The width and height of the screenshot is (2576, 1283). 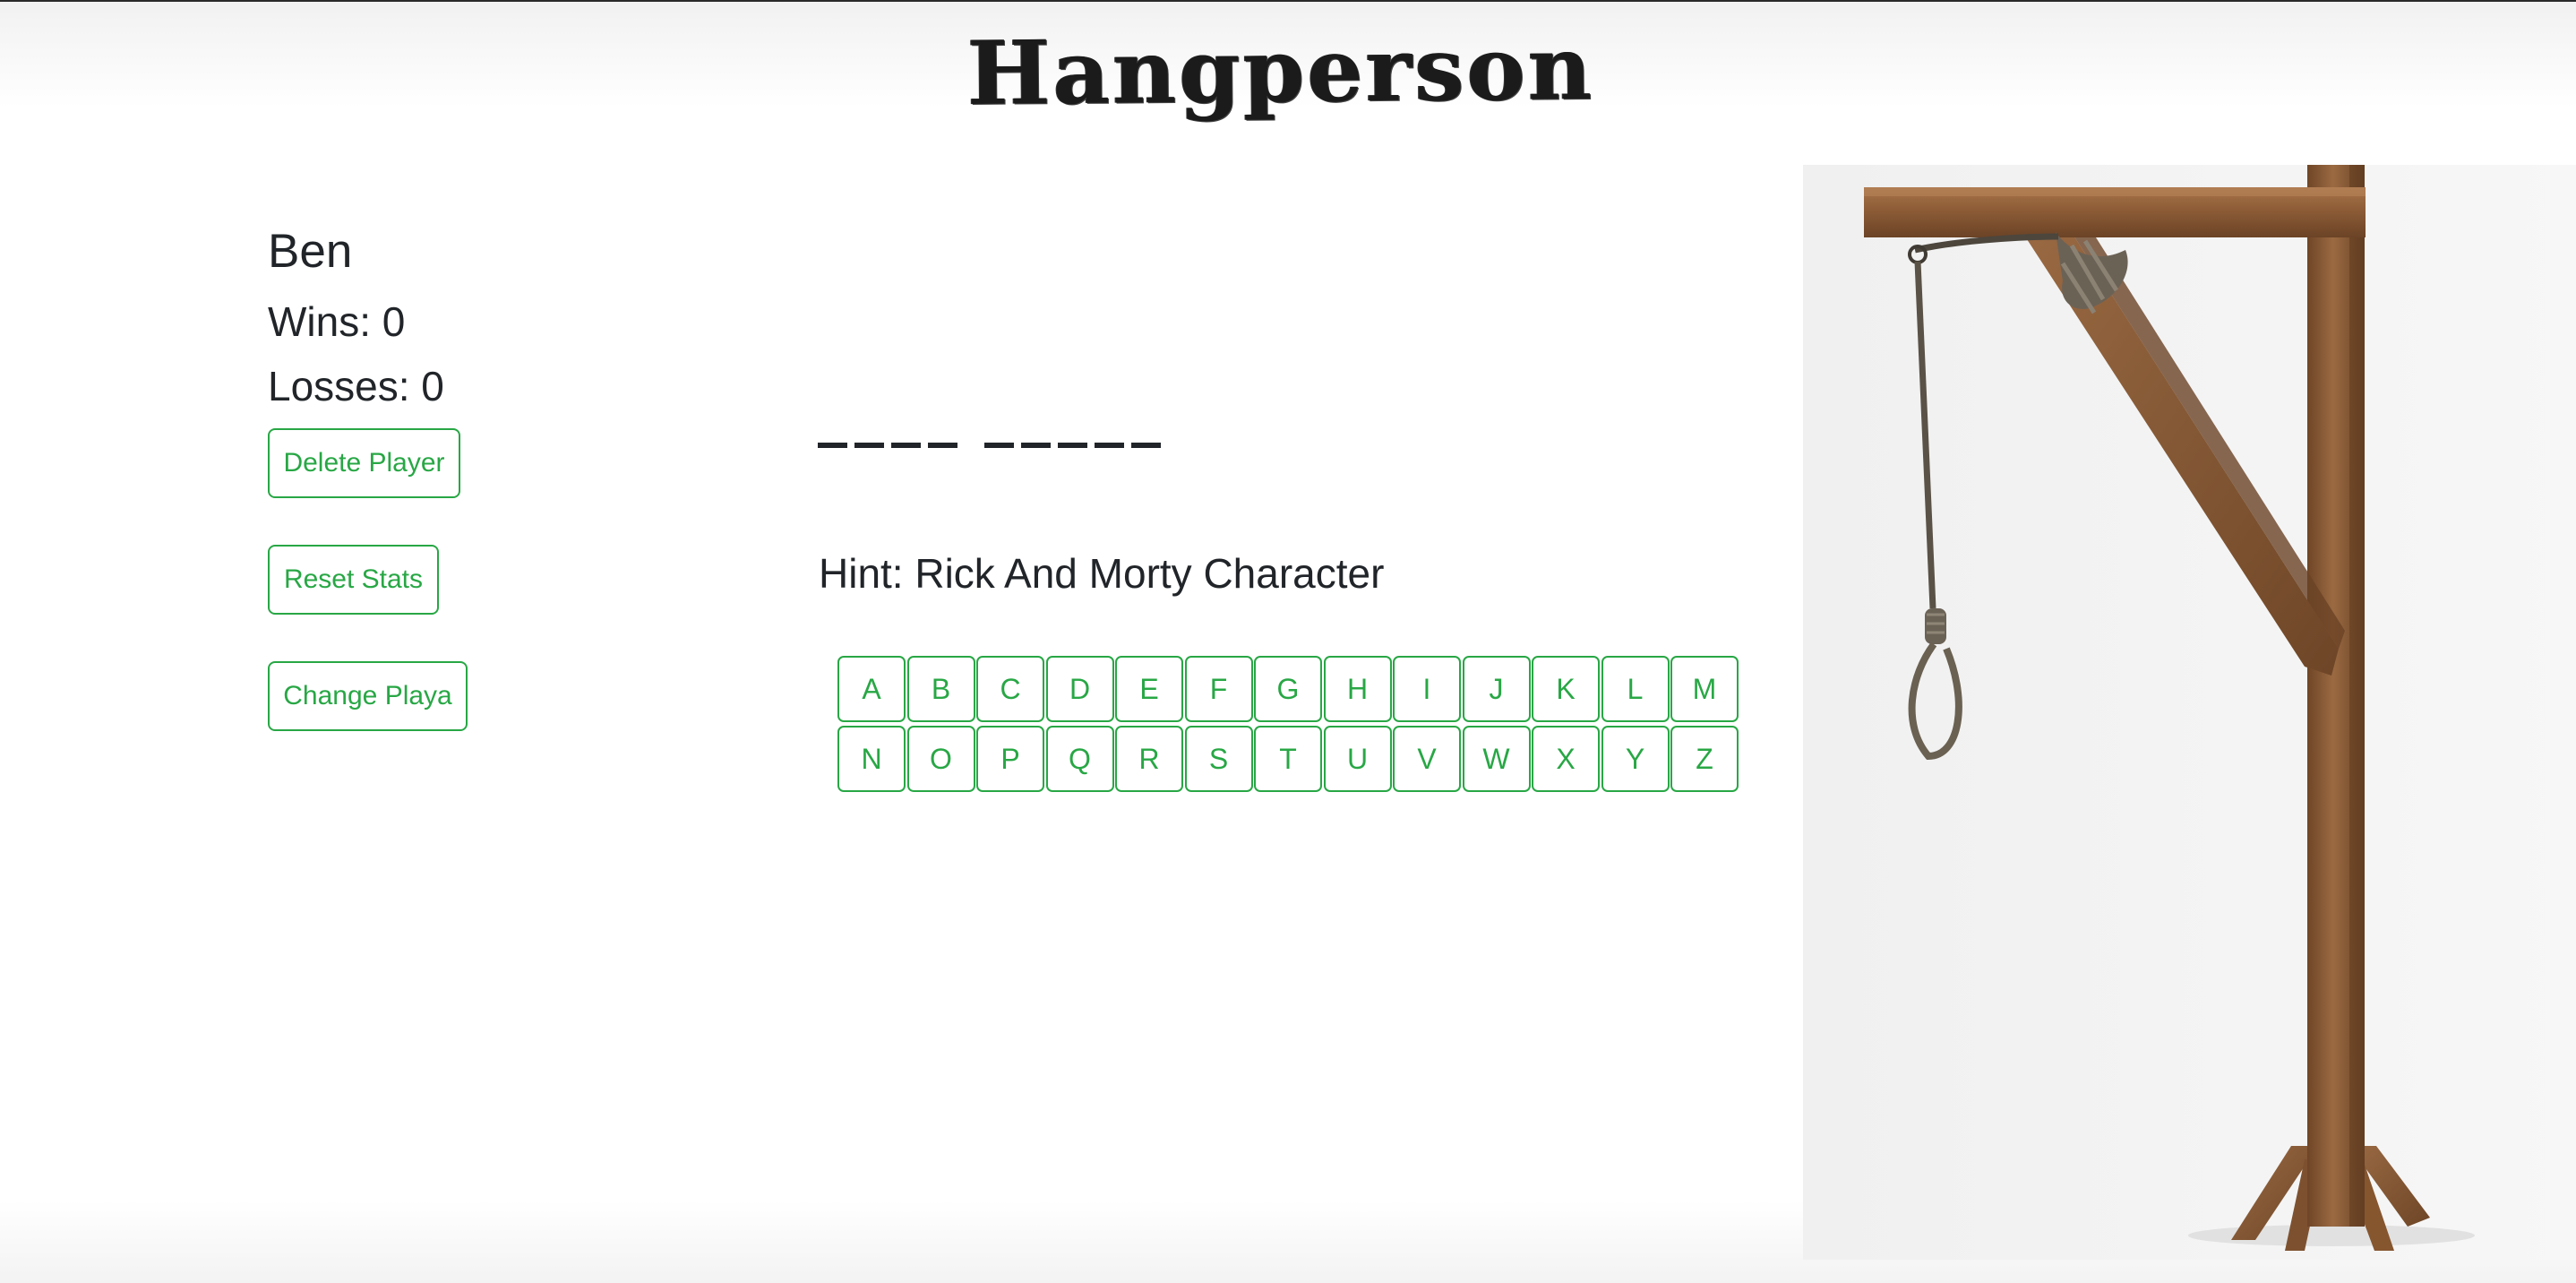 I want to click on letter-key-w: W, so click(x=1496, y=759).